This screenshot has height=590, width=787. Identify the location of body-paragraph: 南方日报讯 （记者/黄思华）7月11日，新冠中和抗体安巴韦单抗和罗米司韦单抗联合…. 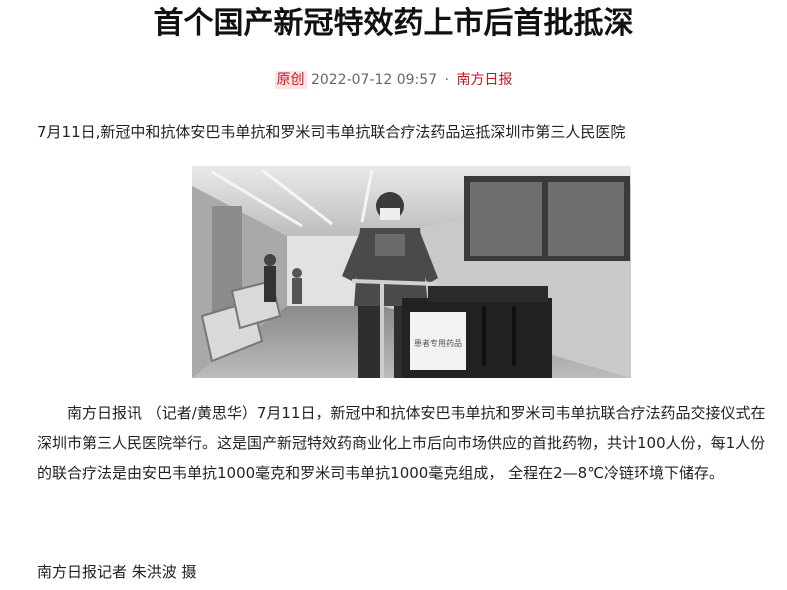
(401, 443).